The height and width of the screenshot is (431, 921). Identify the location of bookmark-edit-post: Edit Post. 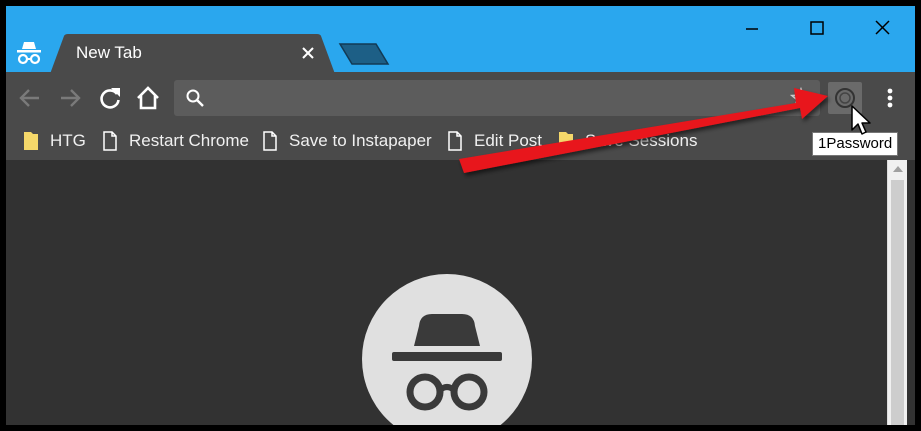
(494, 141).